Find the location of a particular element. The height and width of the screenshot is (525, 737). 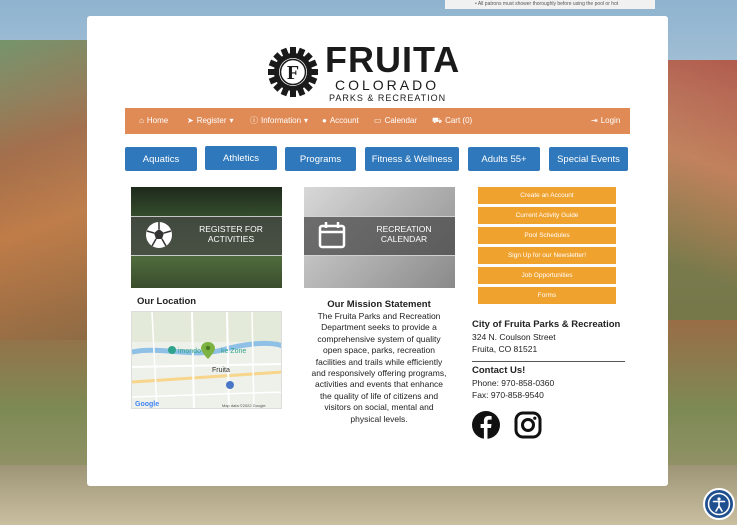

site-logo: F FRUITA COLORADO PARKS & RECREATION is located at coordinates (367, 71).